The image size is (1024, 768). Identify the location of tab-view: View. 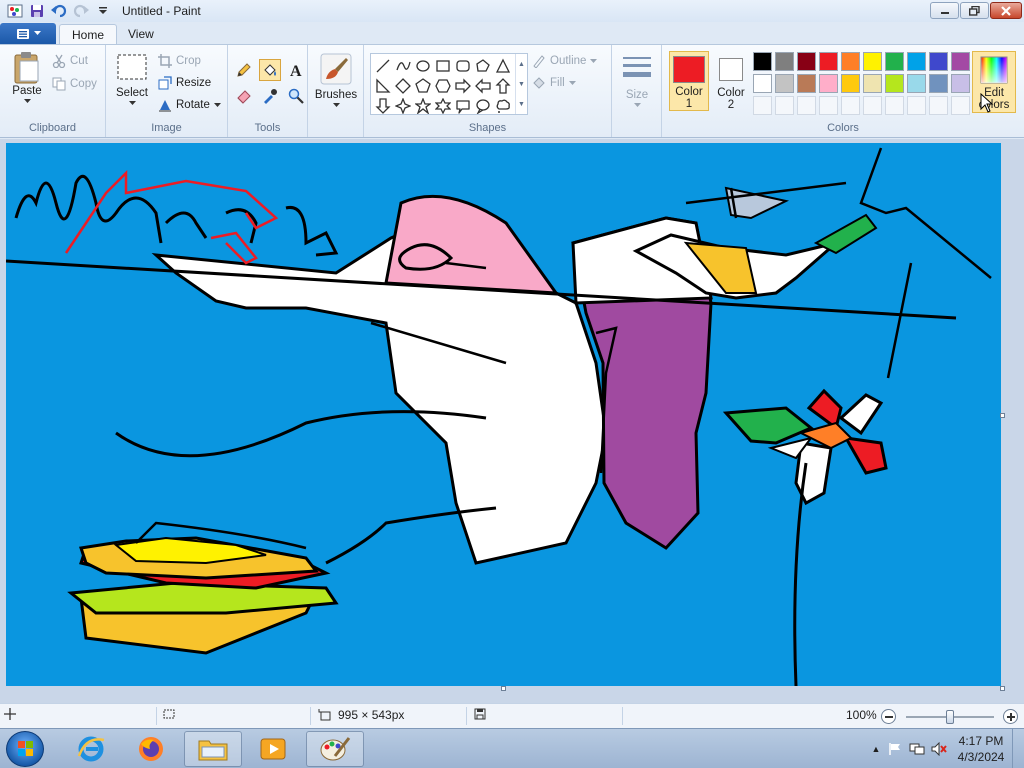
(141, 34).